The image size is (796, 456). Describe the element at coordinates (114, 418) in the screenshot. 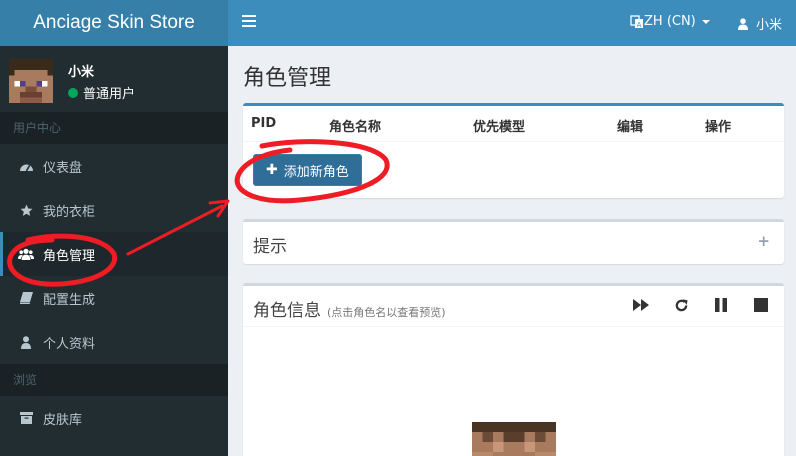

I see `sidebar-item-skinlib: 皮肤库` at that location.